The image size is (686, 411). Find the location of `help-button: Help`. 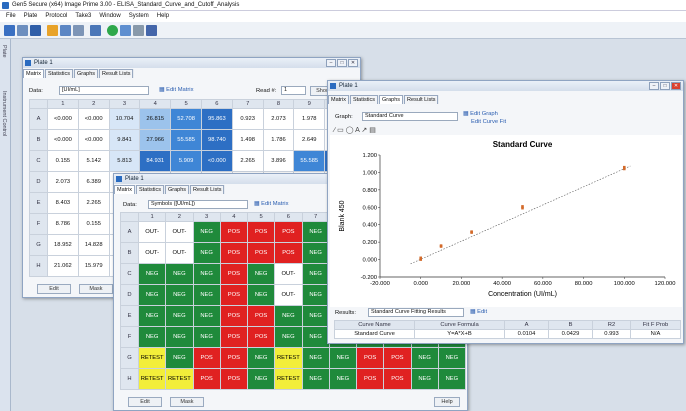

help-button: Help is located at coordinates (447, 402).